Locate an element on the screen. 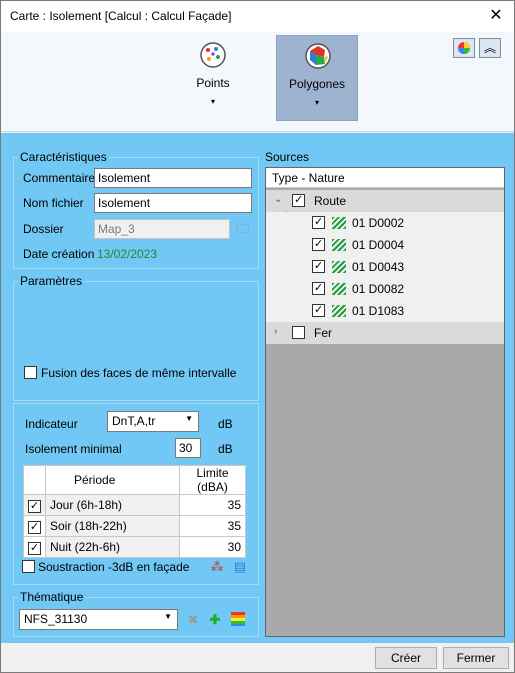  tree-item-label: 01 D0043 is located at coordinates (378, 267).